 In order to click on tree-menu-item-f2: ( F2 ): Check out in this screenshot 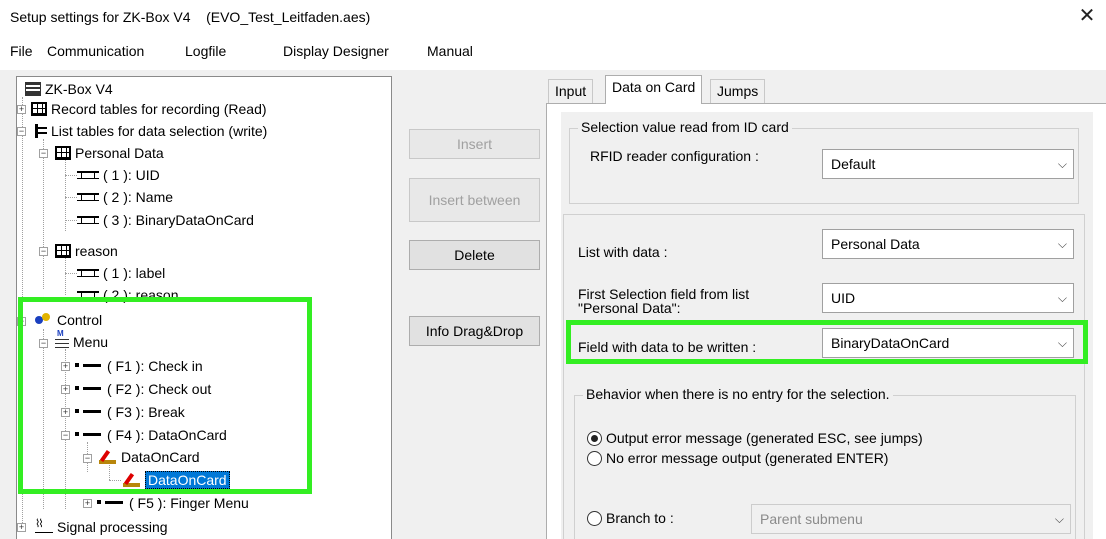, I will do `click(143, 389)`.